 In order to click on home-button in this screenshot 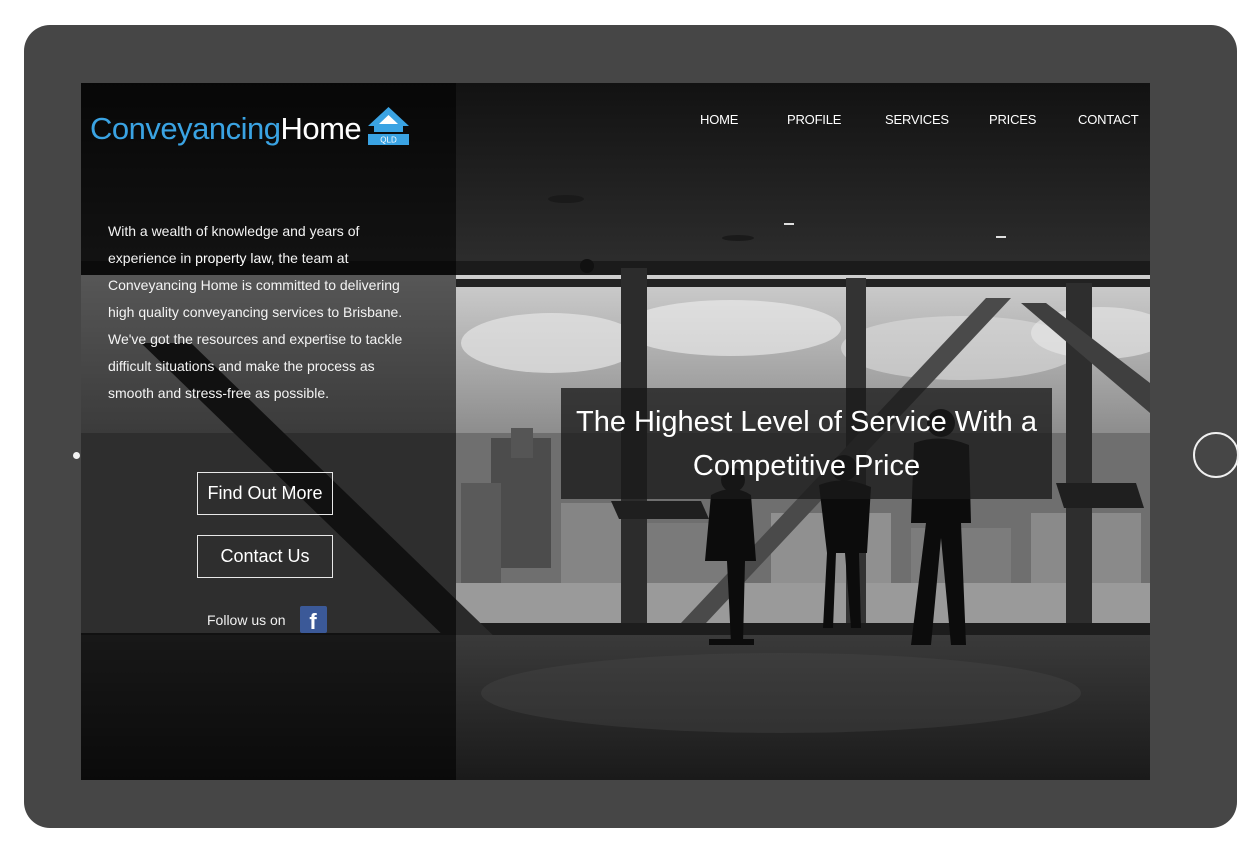, I will do `click(1216, 455)`.